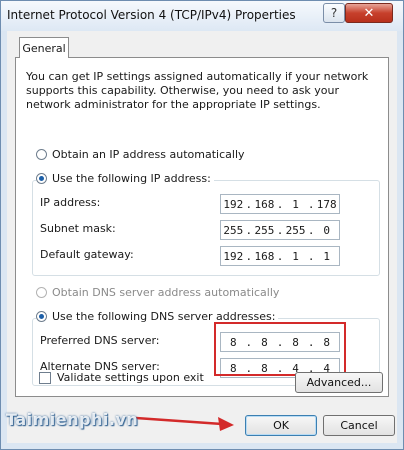  What do you see at coordinates (100, 340) in the screenshot?
I see `preferred-dns-label: Preferred DNS server:` at bounding box center [100, 340].